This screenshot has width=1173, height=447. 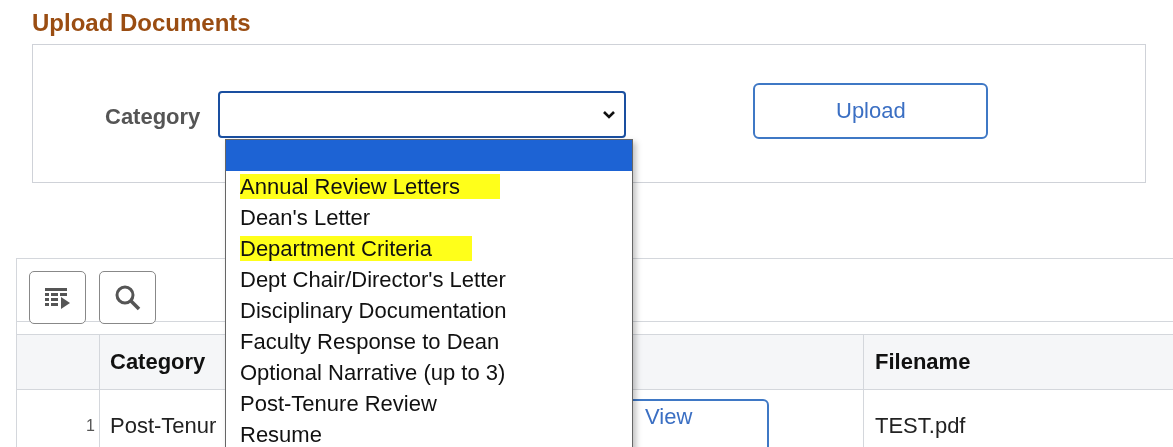 What do you see at coordinates (871, 111) in the screenshot?
I see `upload-button: Upload` at bounding box center [871, 111].